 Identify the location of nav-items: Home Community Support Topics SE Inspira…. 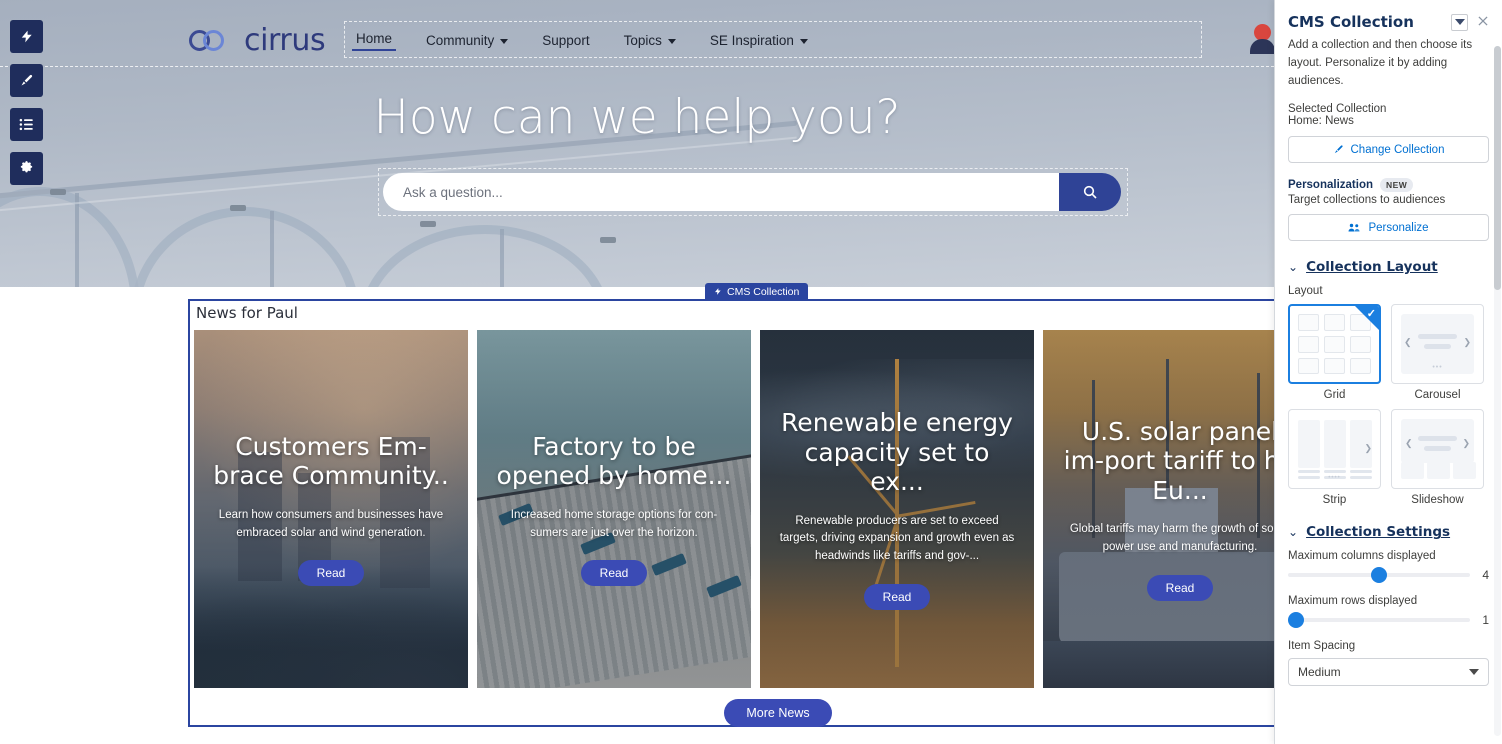
(582, 40).